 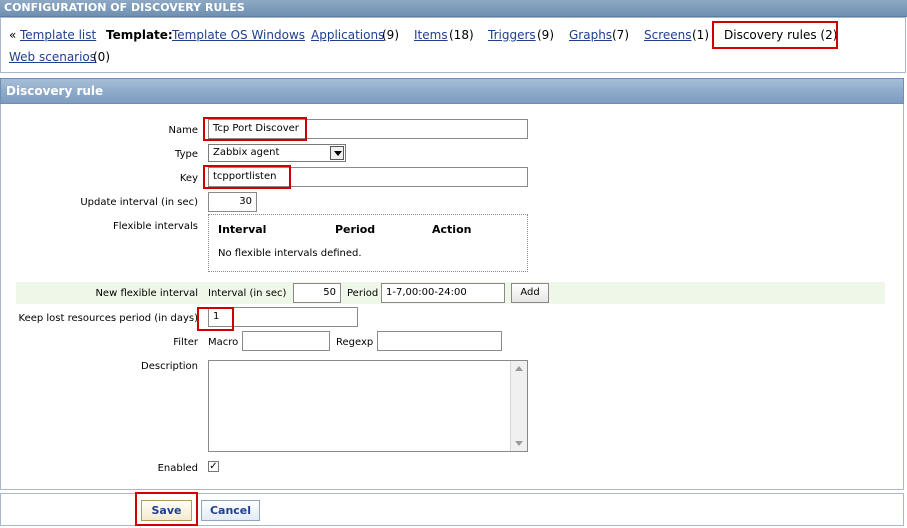 I want to click on highlight-discovery-rules, so click(x=775, y=35).